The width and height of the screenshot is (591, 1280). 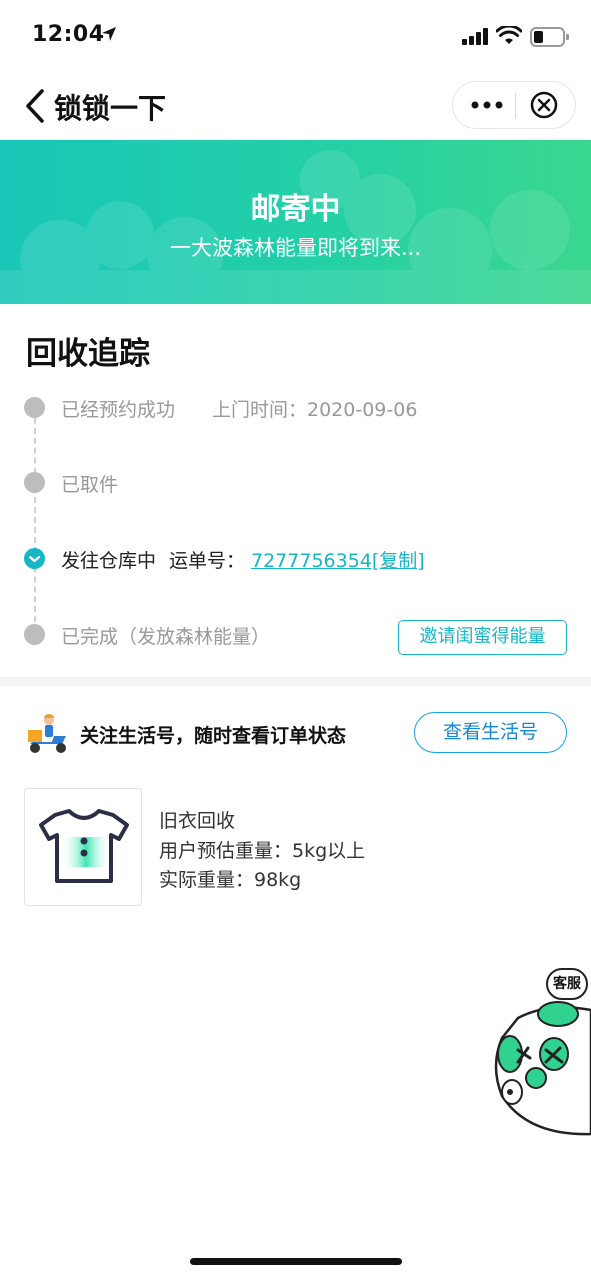 I want to click on step-label: 发往仓库中, so click(x=109, y=561).